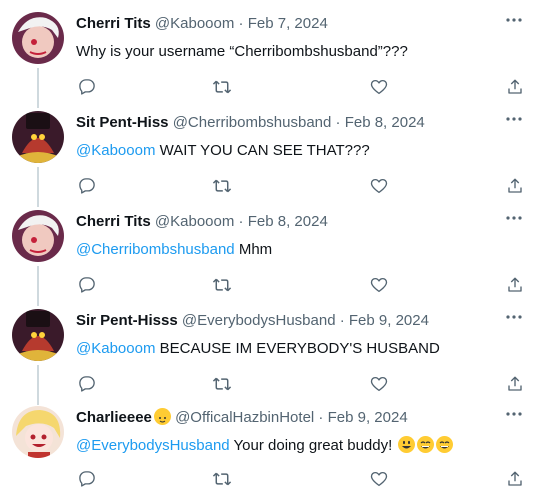 The width and height of the screenshot is (540, 502). Describe the element at coordinates (114, 417) in the screenshot. I see `display-name: Charlieeee` at that location.